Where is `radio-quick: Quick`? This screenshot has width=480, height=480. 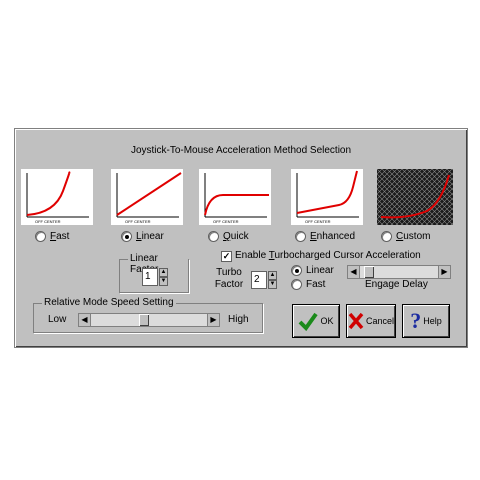 radio-quick: Quick is located at coordinates (228, 236).